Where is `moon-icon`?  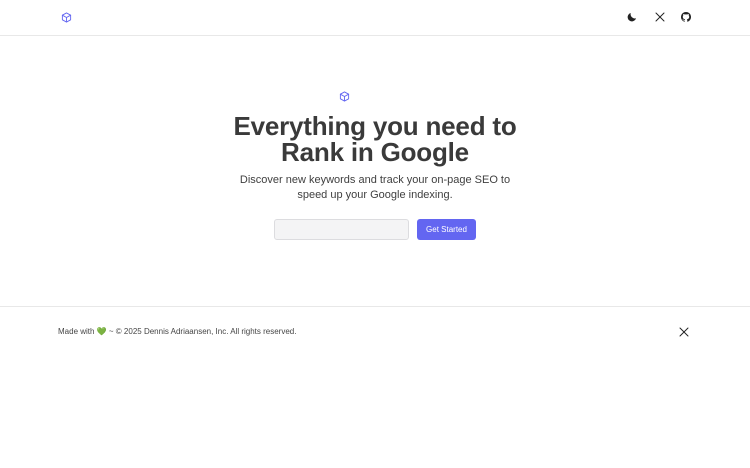 moon-icon is located at coordinates (632, 17).